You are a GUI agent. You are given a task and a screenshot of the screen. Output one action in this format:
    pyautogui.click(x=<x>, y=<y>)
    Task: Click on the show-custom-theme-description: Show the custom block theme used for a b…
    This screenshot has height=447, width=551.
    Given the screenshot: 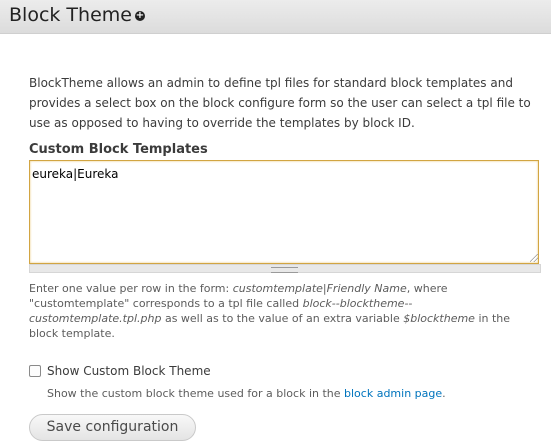 What is the action you would take?
    pyautogui.click(x=246, y=393)
    